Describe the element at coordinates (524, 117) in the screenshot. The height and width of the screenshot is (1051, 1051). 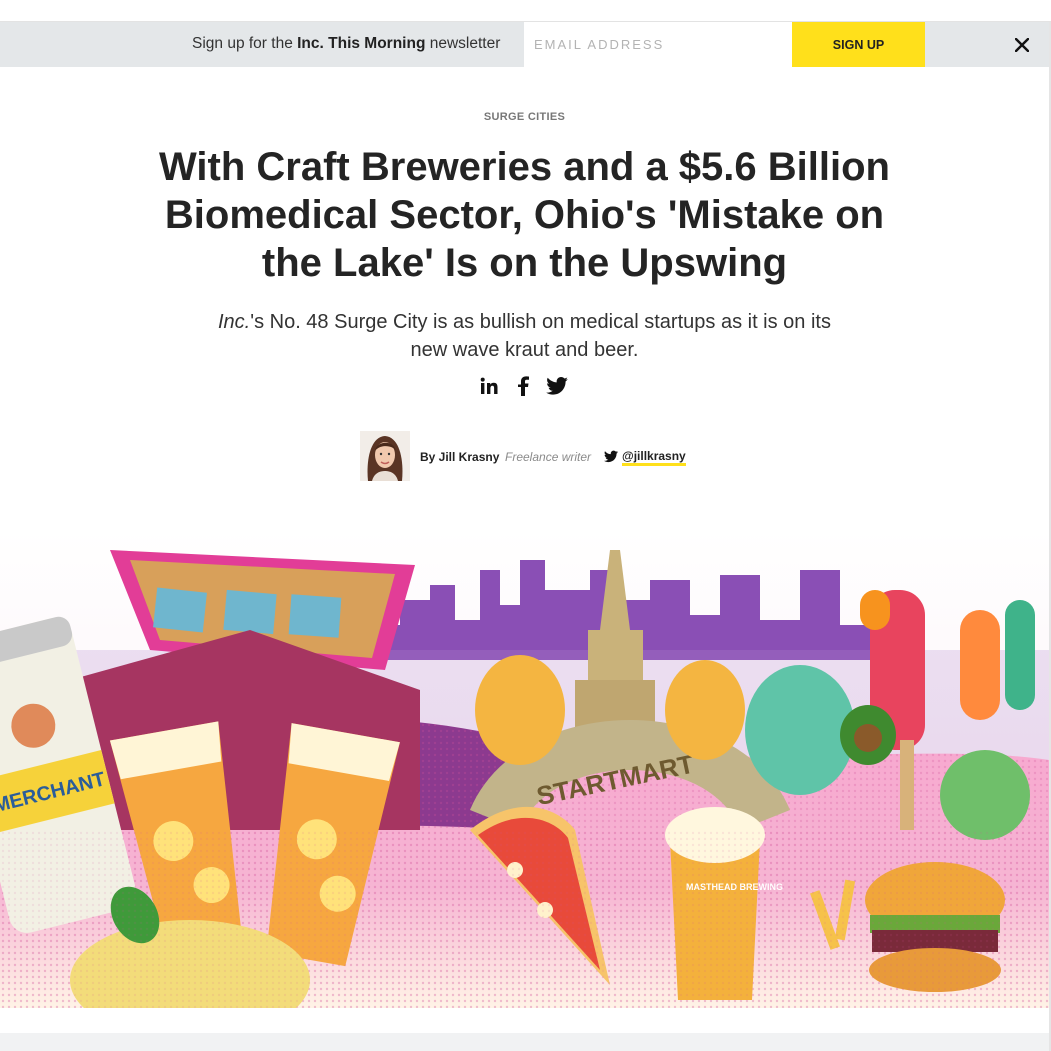
I see `section-kicker: SURGE CITIES` at that location.